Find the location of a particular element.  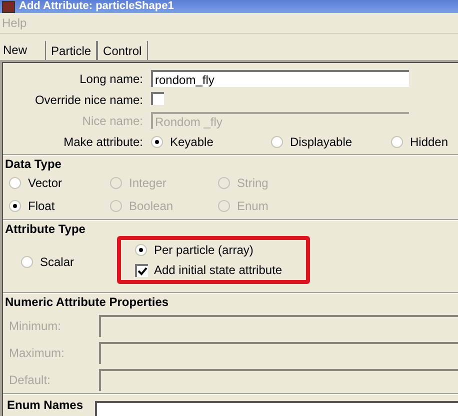

section-heading: Numeric Attribute Properties is located at coordinates (87, 302).